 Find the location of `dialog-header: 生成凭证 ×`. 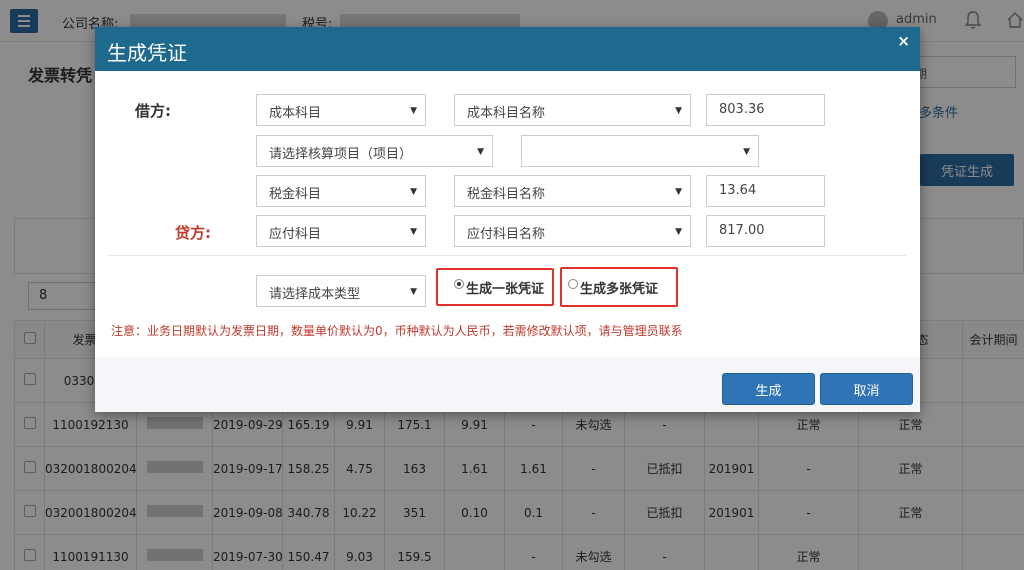

dialog-header: 生成凭证 × is located at coordinates (507, 49).